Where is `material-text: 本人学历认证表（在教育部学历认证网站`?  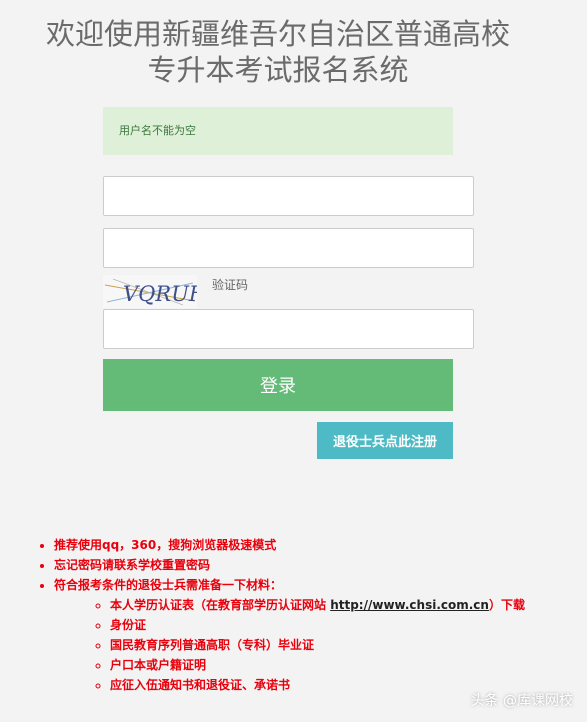 material-text: 本人学历认证表（在教育部学历认证网站 is located at coordinates (220, 605).